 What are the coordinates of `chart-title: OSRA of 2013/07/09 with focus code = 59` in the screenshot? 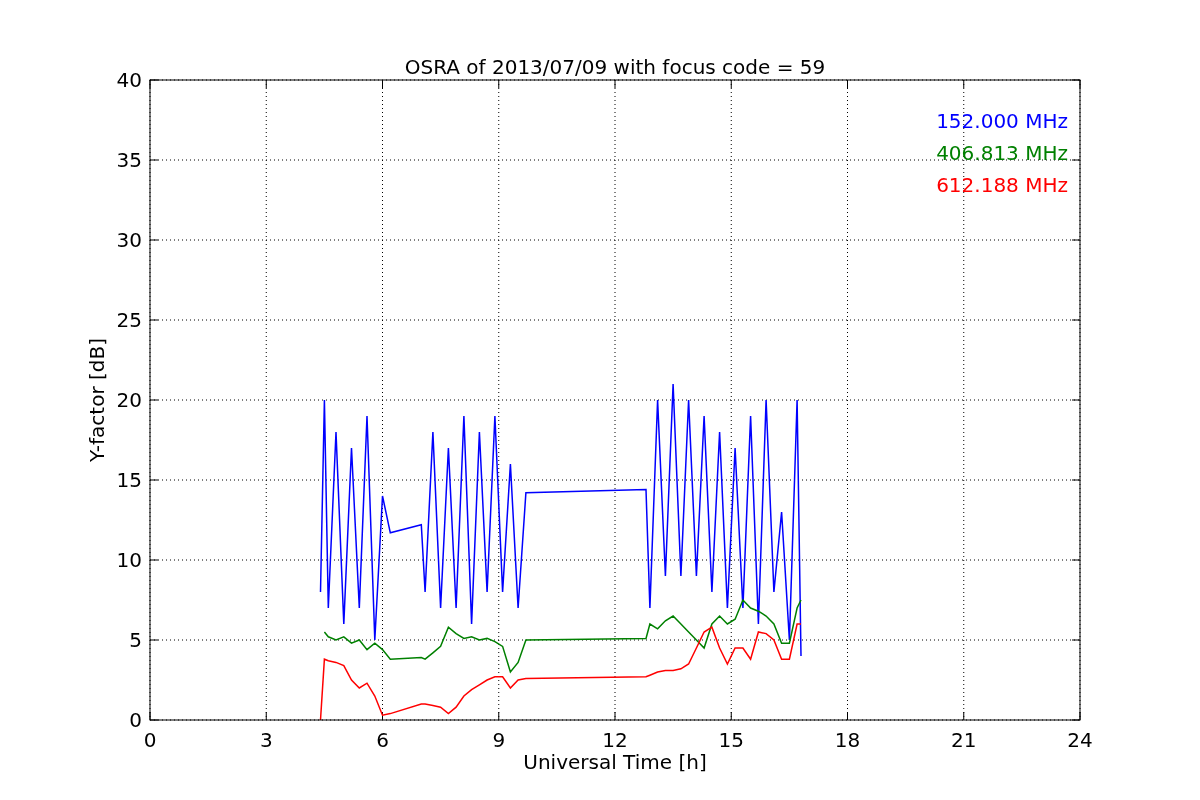 It's located at (615, 67).